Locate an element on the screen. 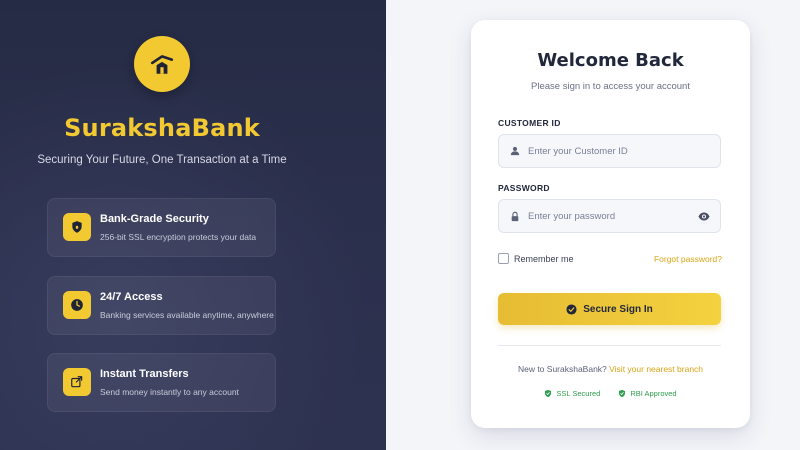 The height and width of the screenshot is (450, 800). brand-name: SurakshaBank is located at coordinates (162, 128).